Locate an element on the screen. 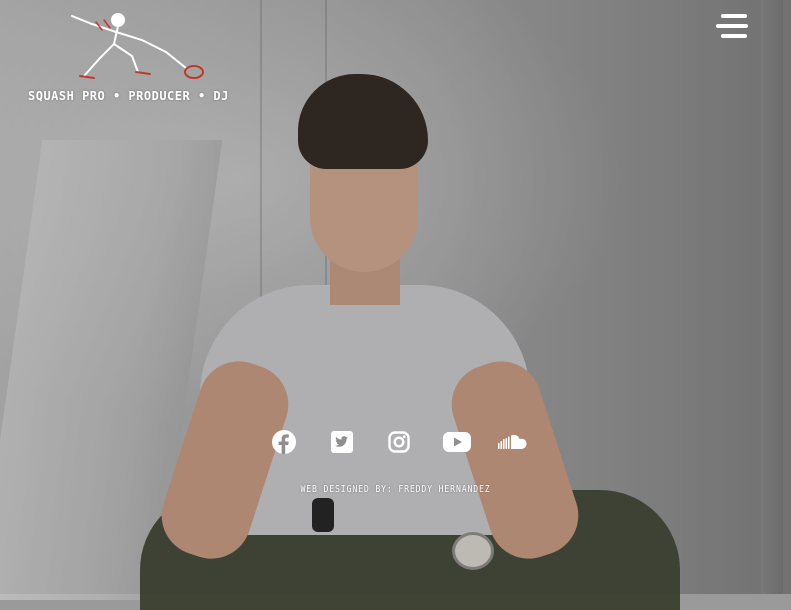 This screenshot has width=791, height=610. soundcloud-icon is located at coordinates (512, 441).